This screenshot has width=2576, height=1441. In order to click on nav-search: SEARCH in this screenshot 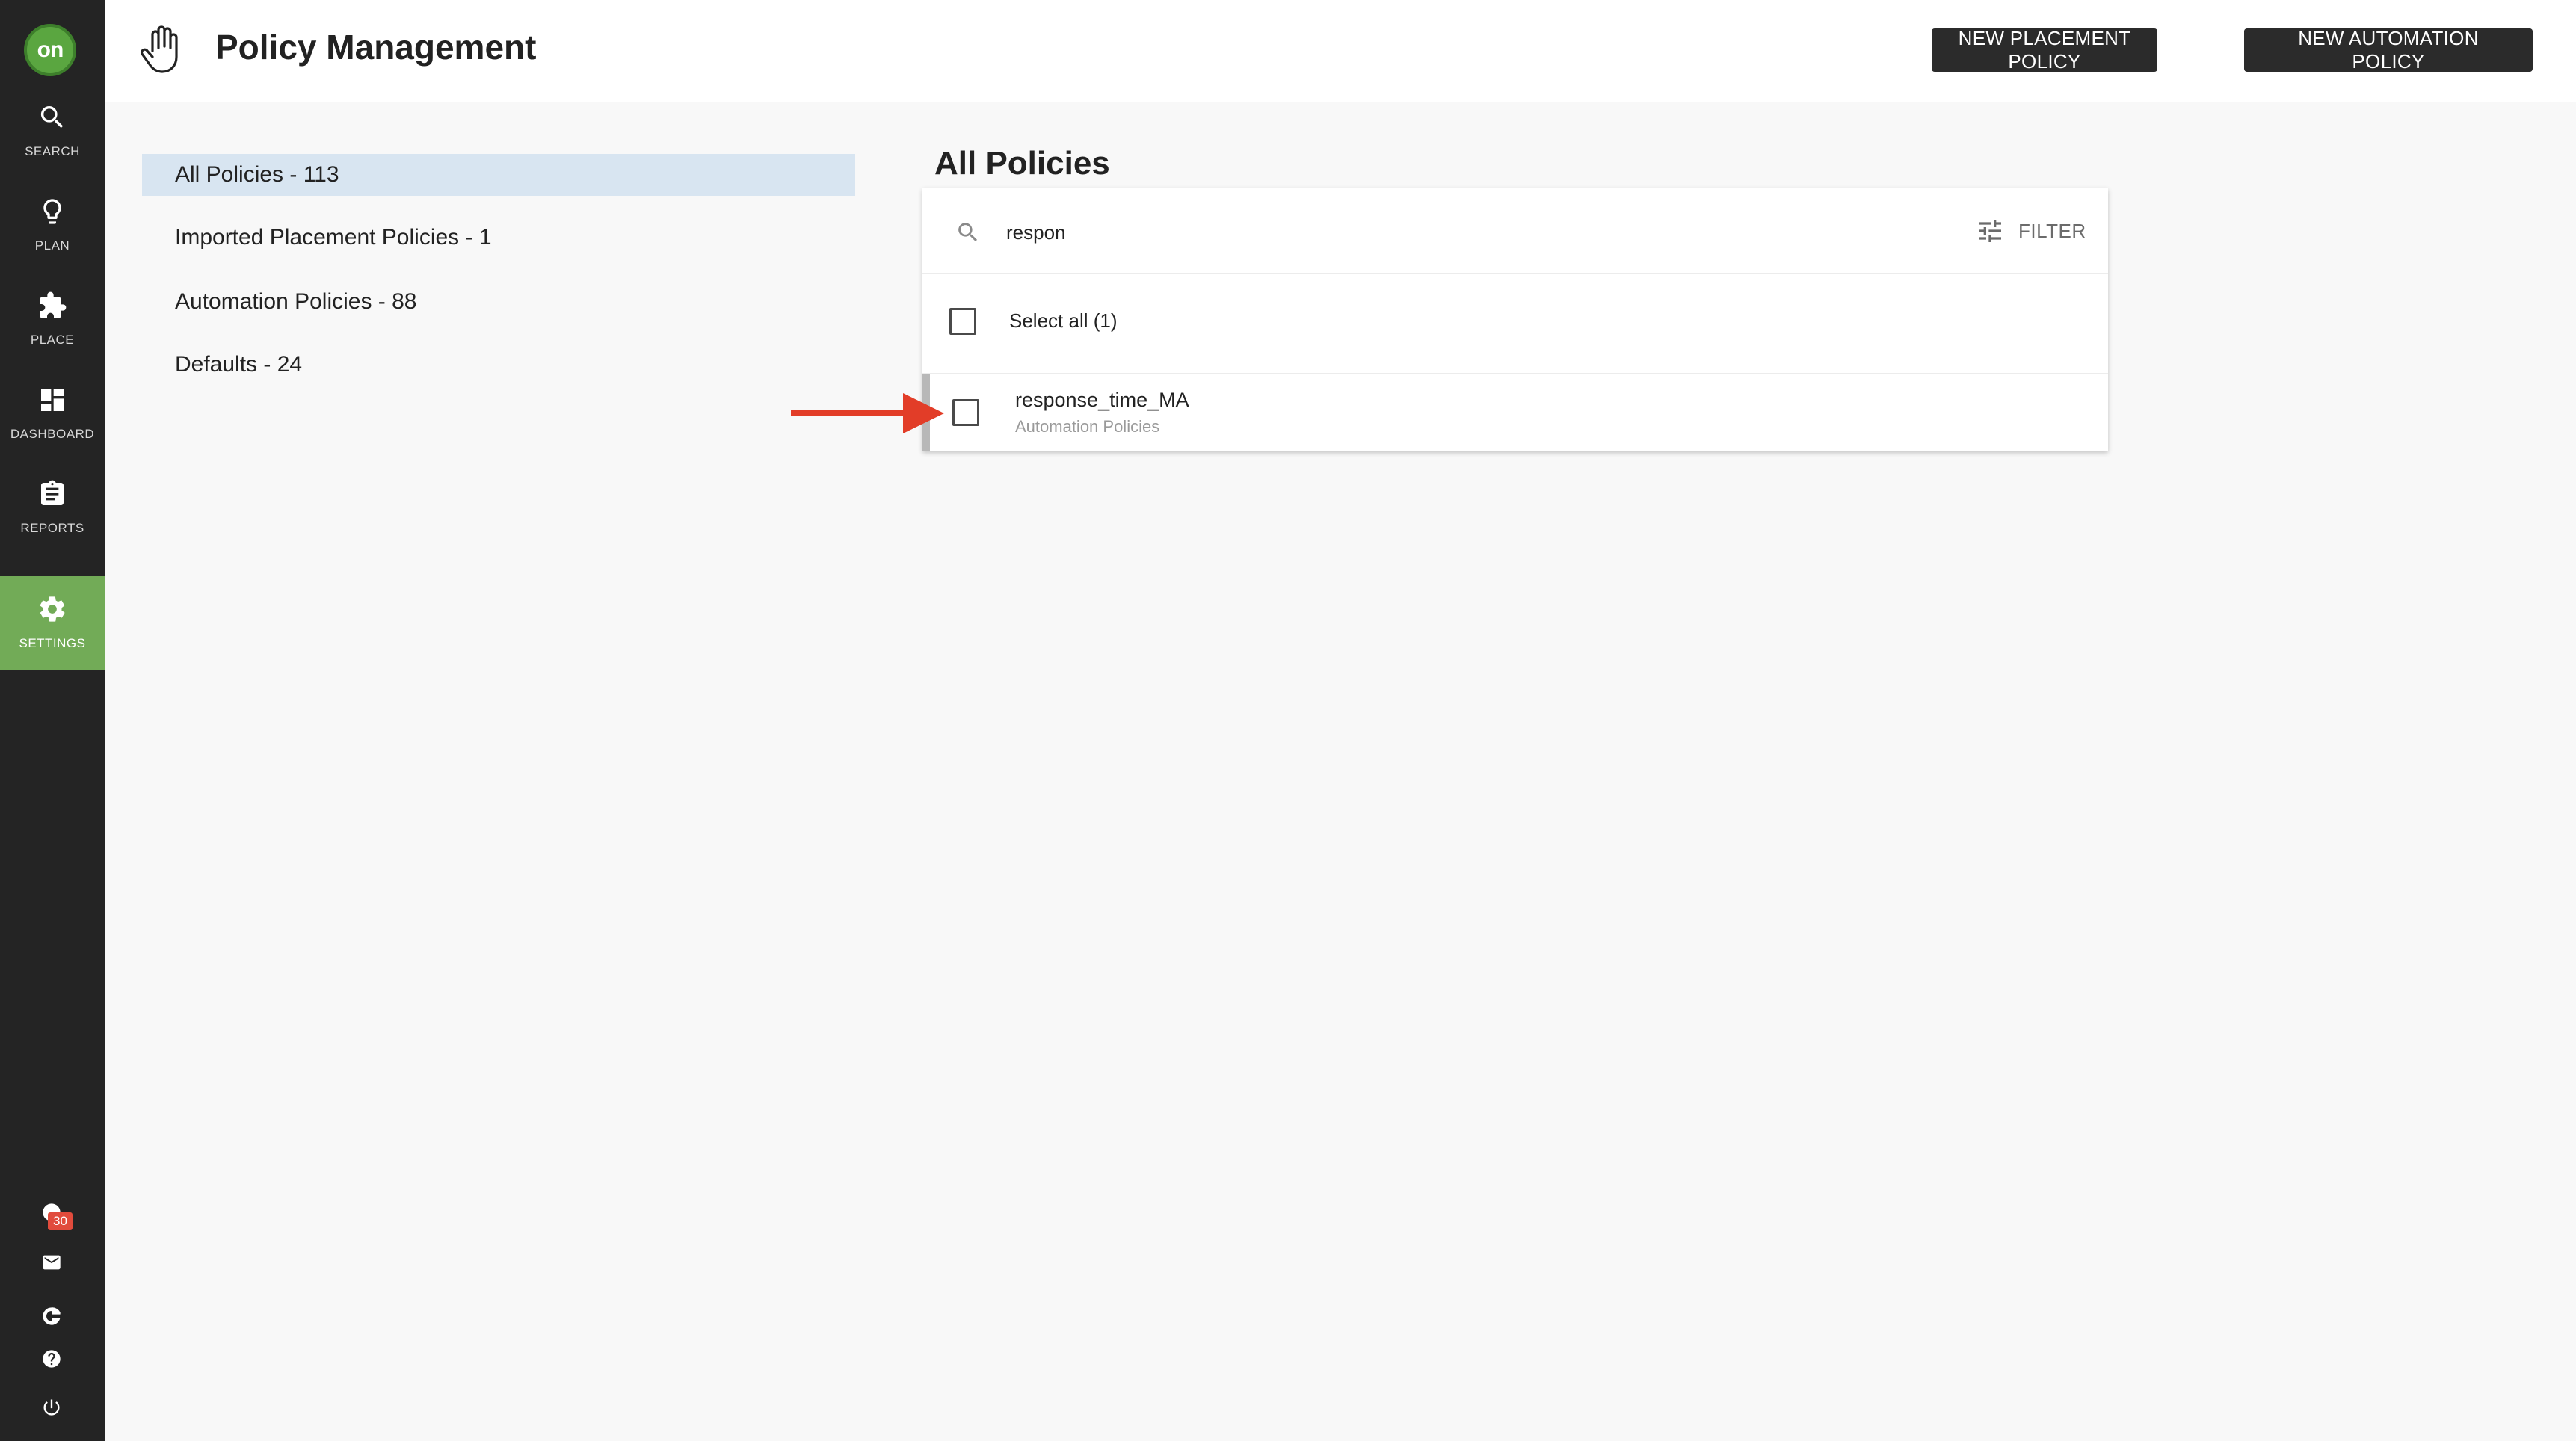, I will do `click(52, 131)`.